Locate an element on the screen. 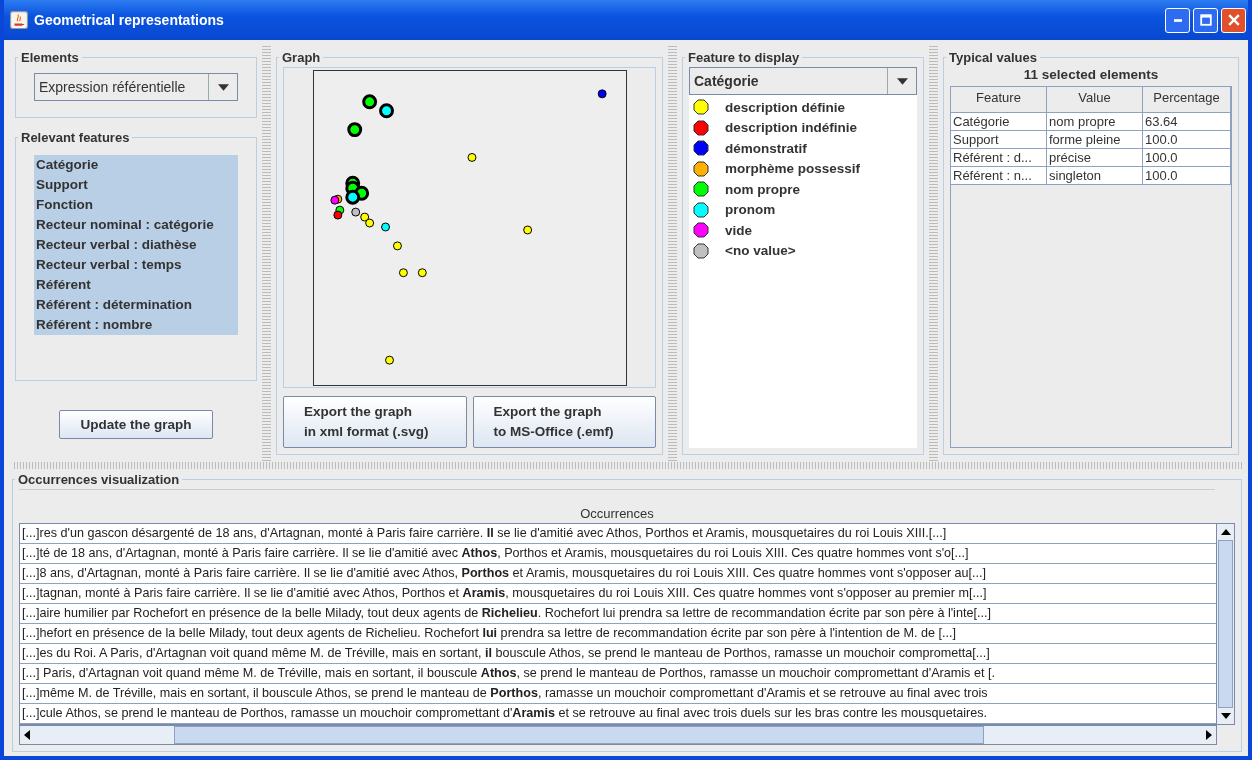  legend-label: vide is located at coordinates (738, 230).